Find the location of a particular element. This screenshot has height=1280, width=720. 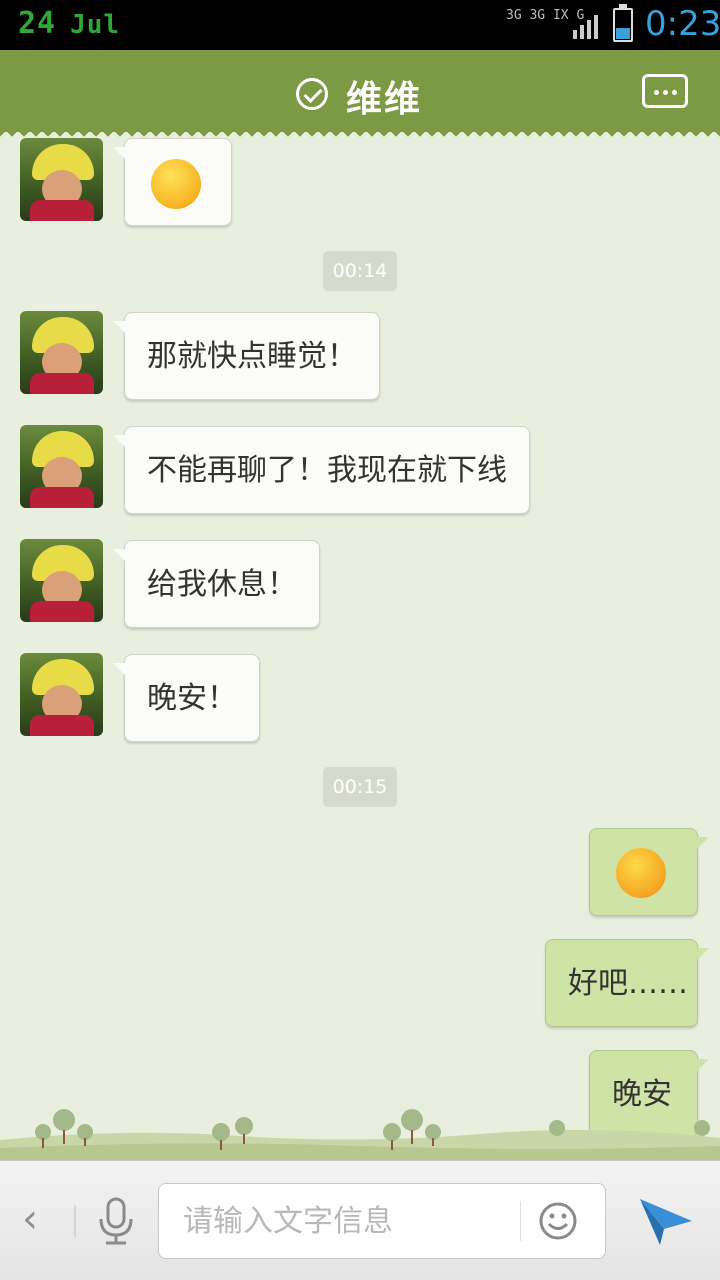

timestamp: 00:15 is located at coordinates (360, 787).